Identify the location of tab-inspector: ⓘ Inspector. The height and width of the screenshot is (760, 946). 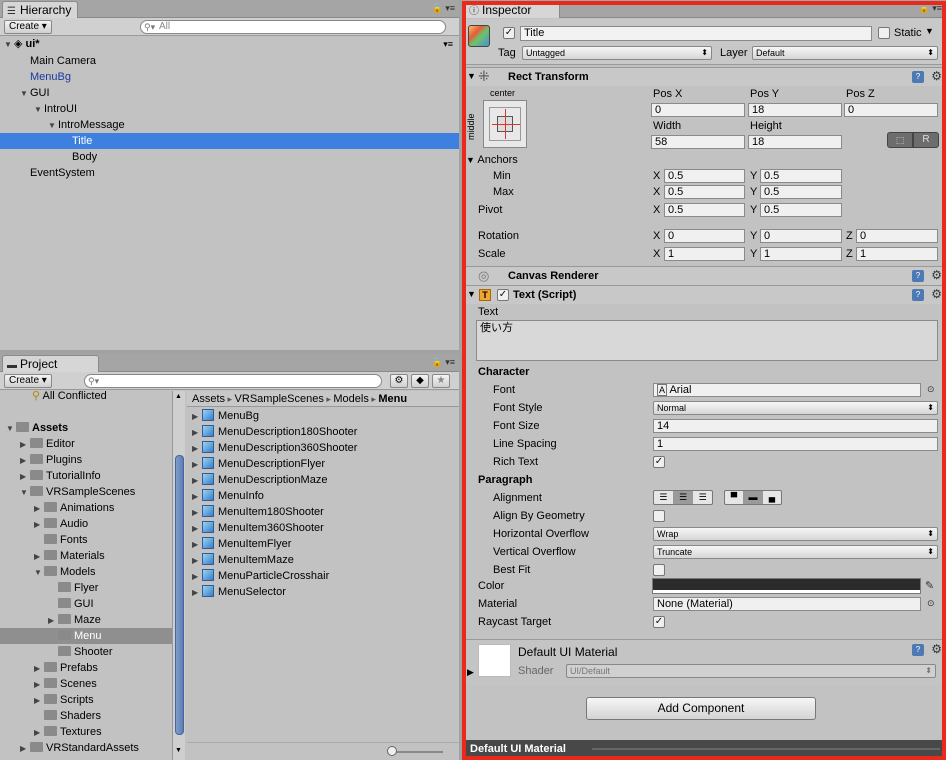
(512, 9).